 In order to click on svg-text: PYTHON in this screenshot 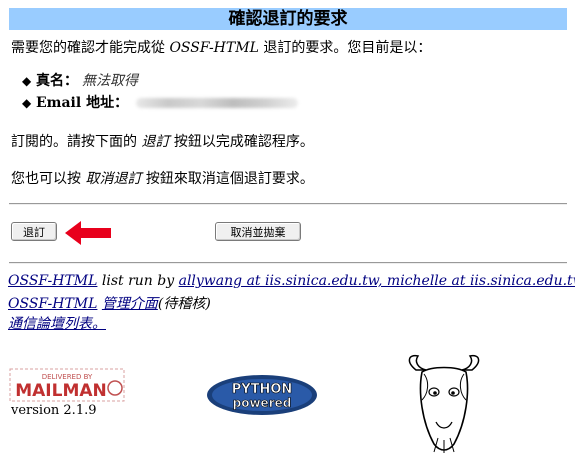, I will do `click(262, 389)`.